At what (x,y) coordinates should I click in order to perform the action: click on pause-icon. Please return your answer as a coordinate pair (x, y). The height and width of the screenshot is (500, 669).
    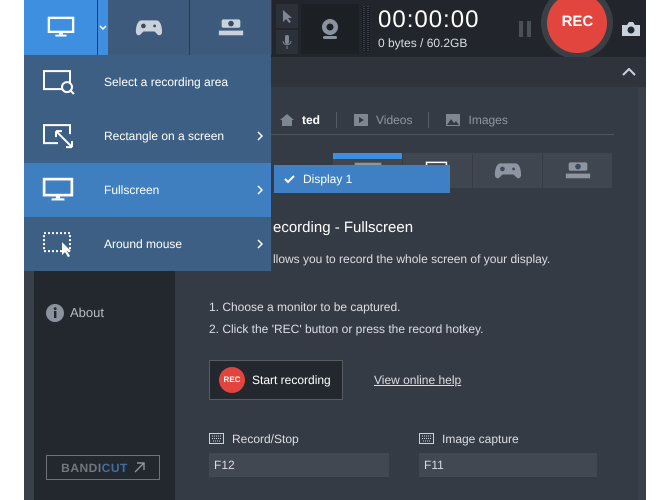
    Looking at the image, I should click on (525, 28).